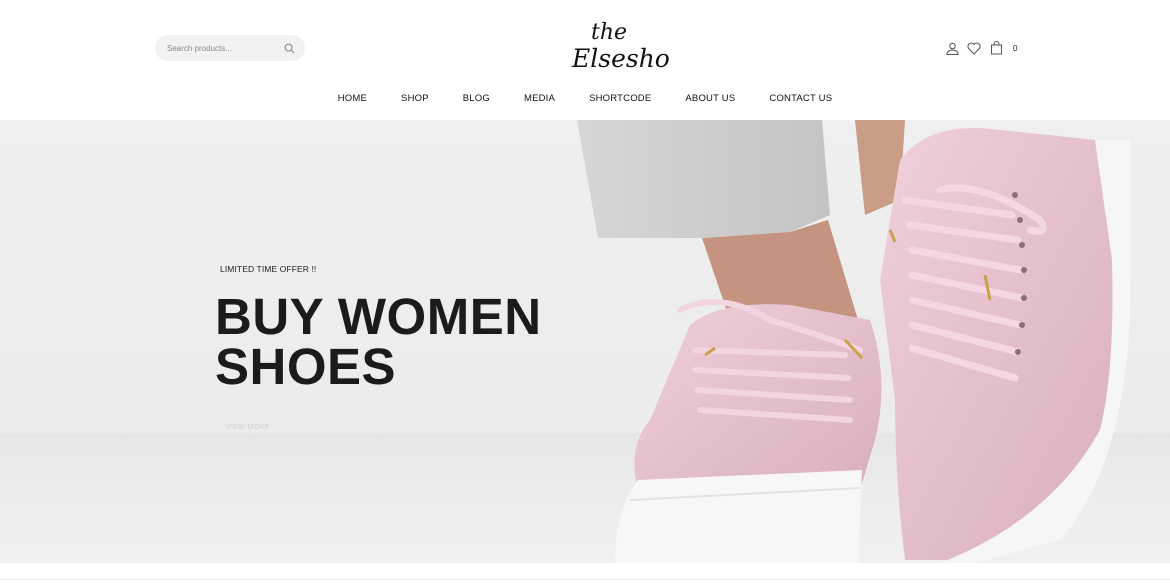  I want to click on nav-item-blog: BLOG, so click(476, 98).